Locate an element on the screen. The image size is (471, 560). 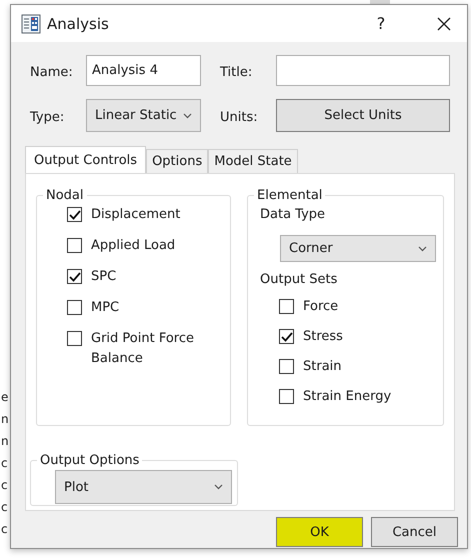
group-title: Output Options is located at coordinates (89, 460).